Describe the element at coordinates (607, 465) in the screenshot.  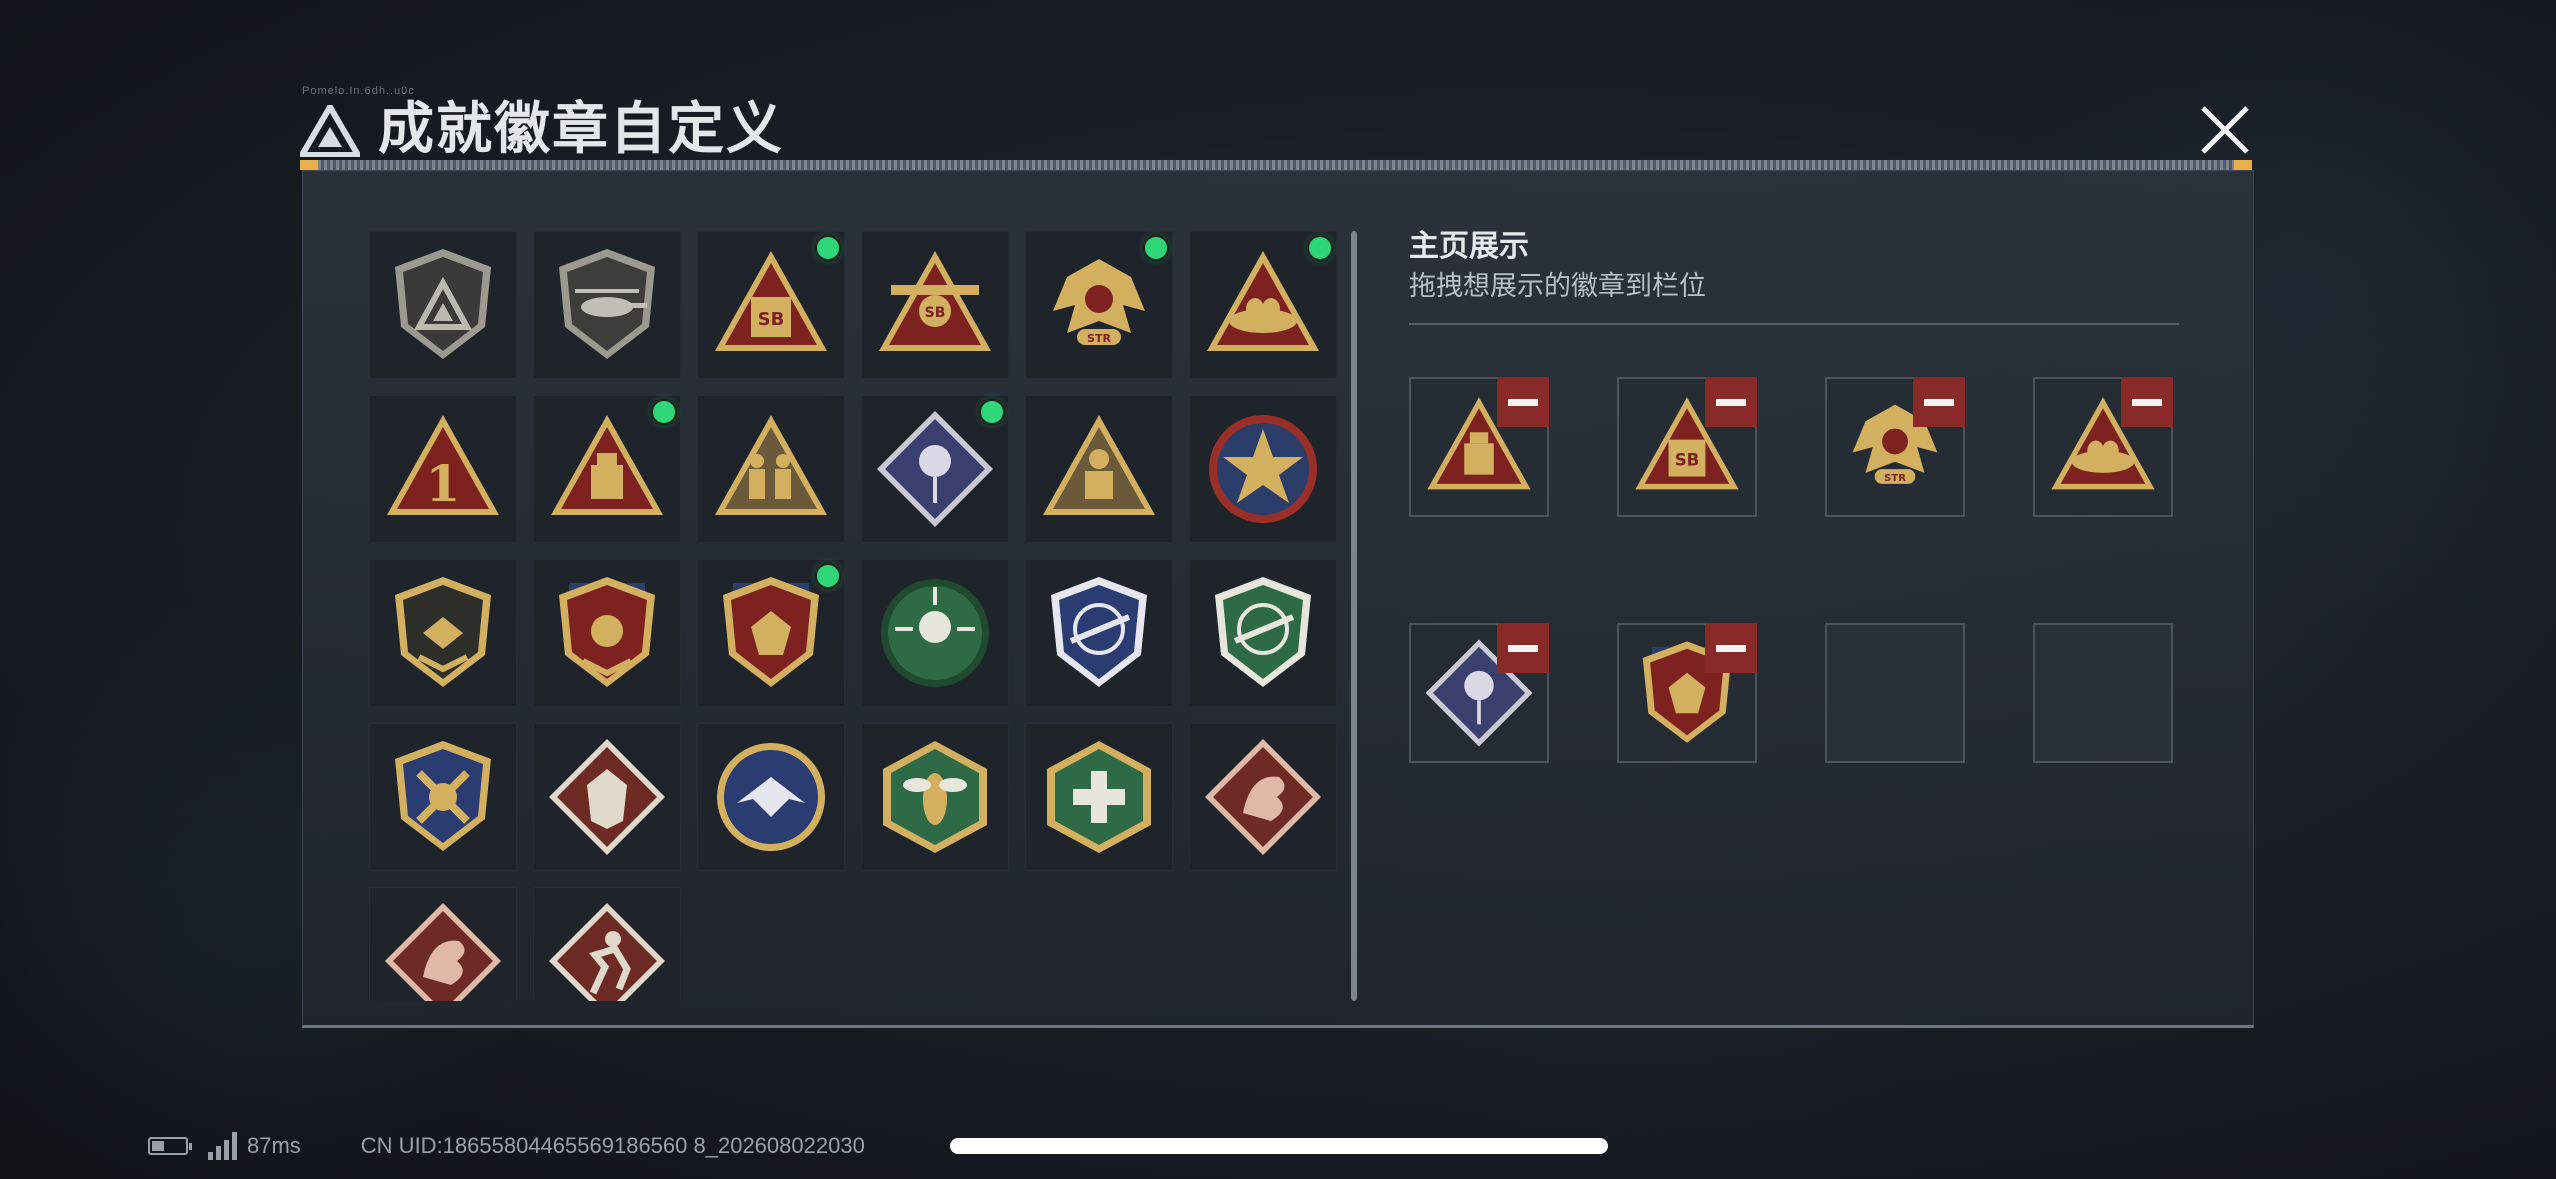
I see `drive-triangle-badge-icon` at that location.